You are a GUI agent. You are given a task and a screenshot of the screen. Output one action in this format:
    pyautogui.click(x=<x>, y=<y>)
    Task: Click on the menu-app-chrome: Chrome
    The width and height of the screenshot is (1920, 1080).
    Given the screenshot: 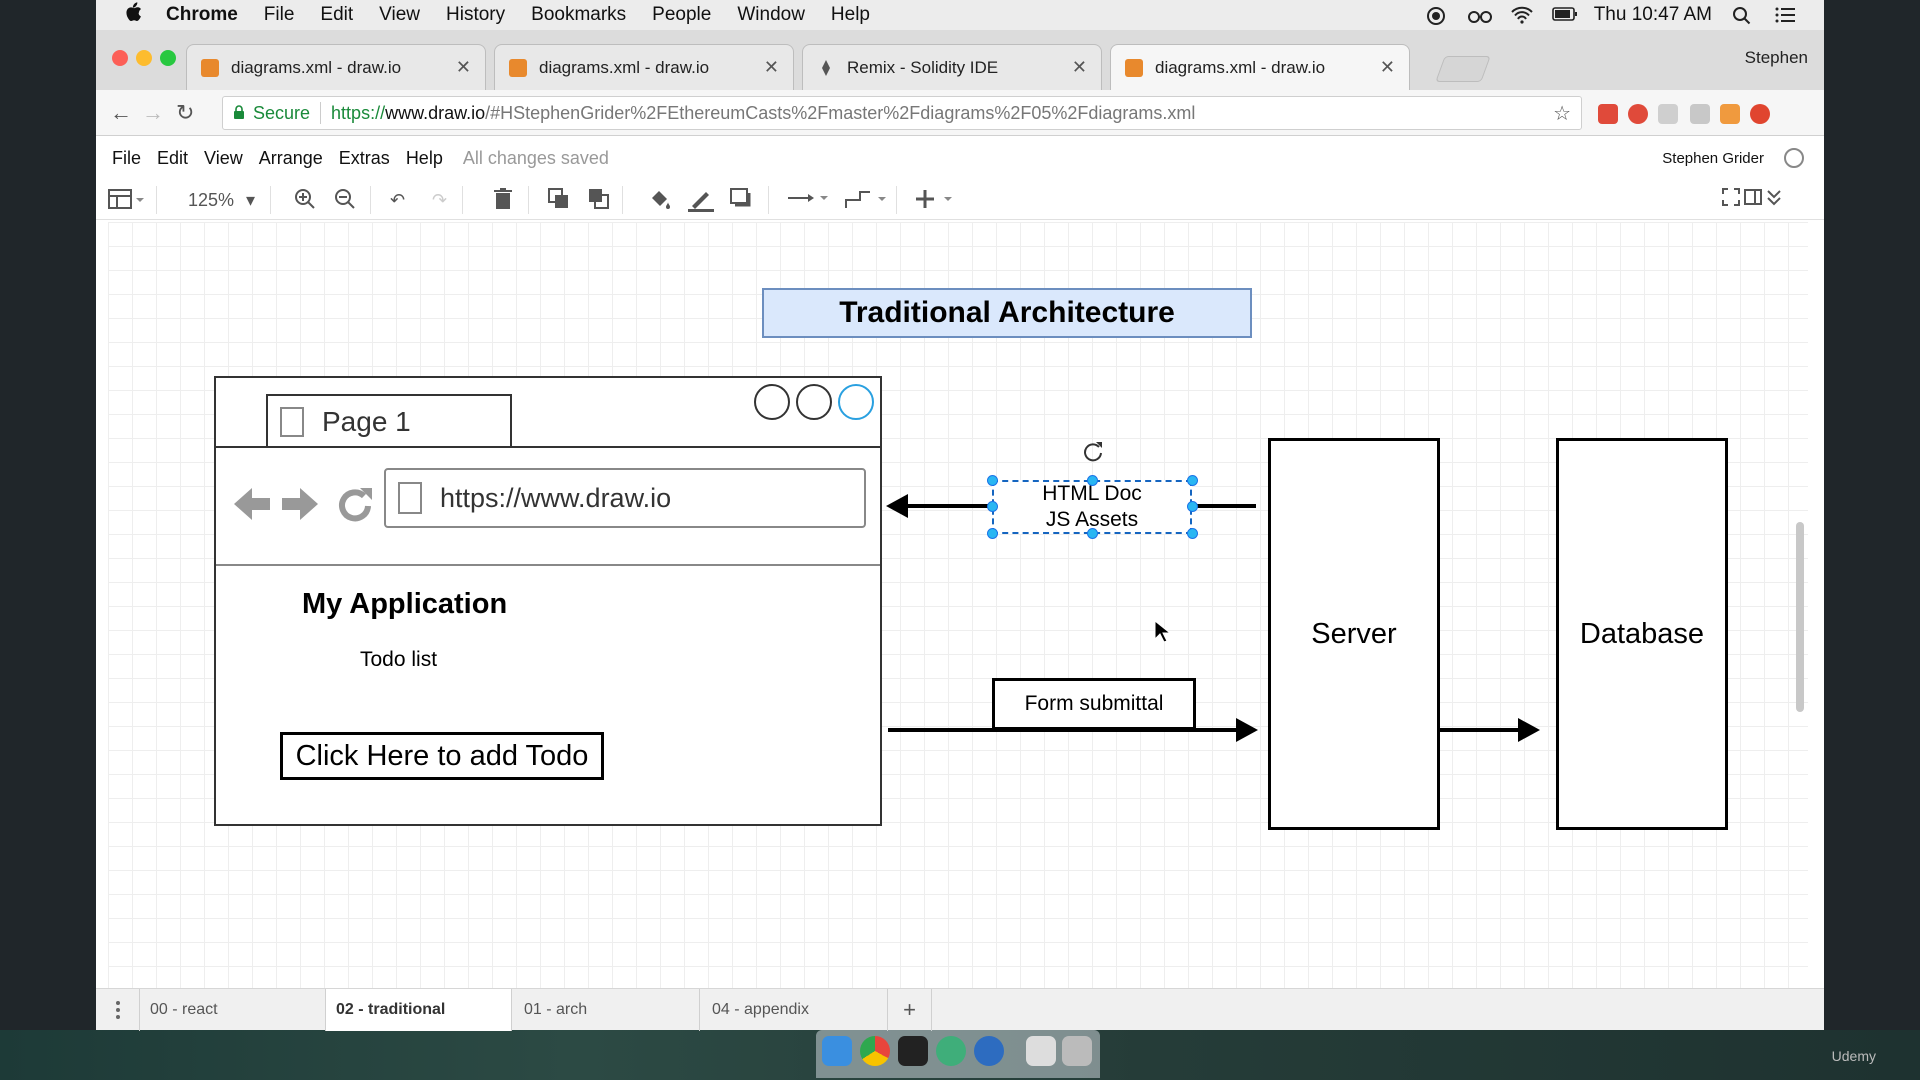 What is the action you would take?
    pyautogui.click(x=202, y=15)
    